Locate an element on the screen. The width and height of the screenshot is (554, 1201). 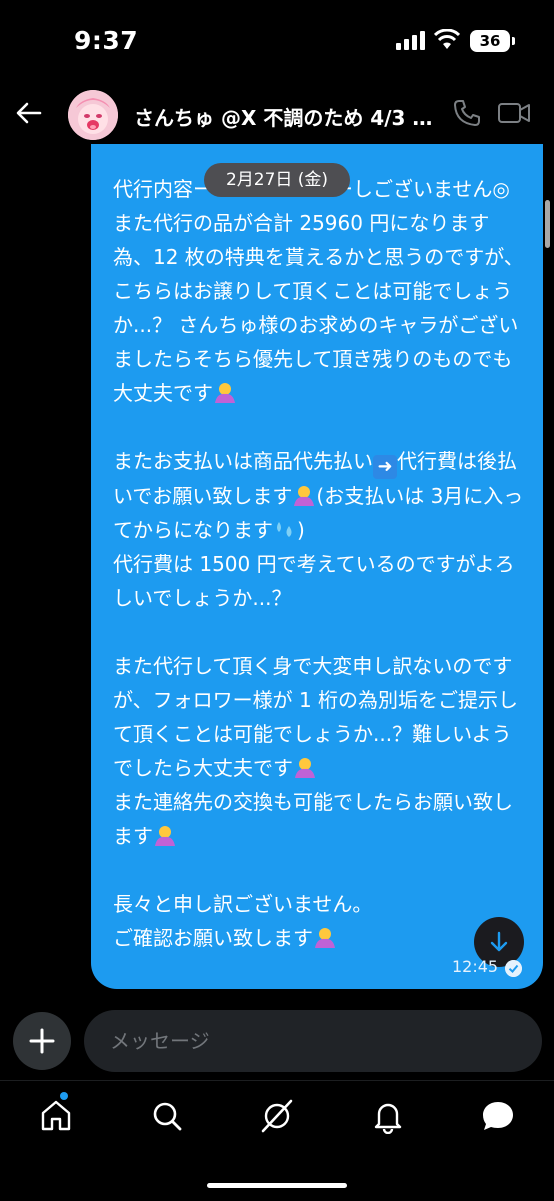
avatar-image-icon is located at coordinates (93, 115).